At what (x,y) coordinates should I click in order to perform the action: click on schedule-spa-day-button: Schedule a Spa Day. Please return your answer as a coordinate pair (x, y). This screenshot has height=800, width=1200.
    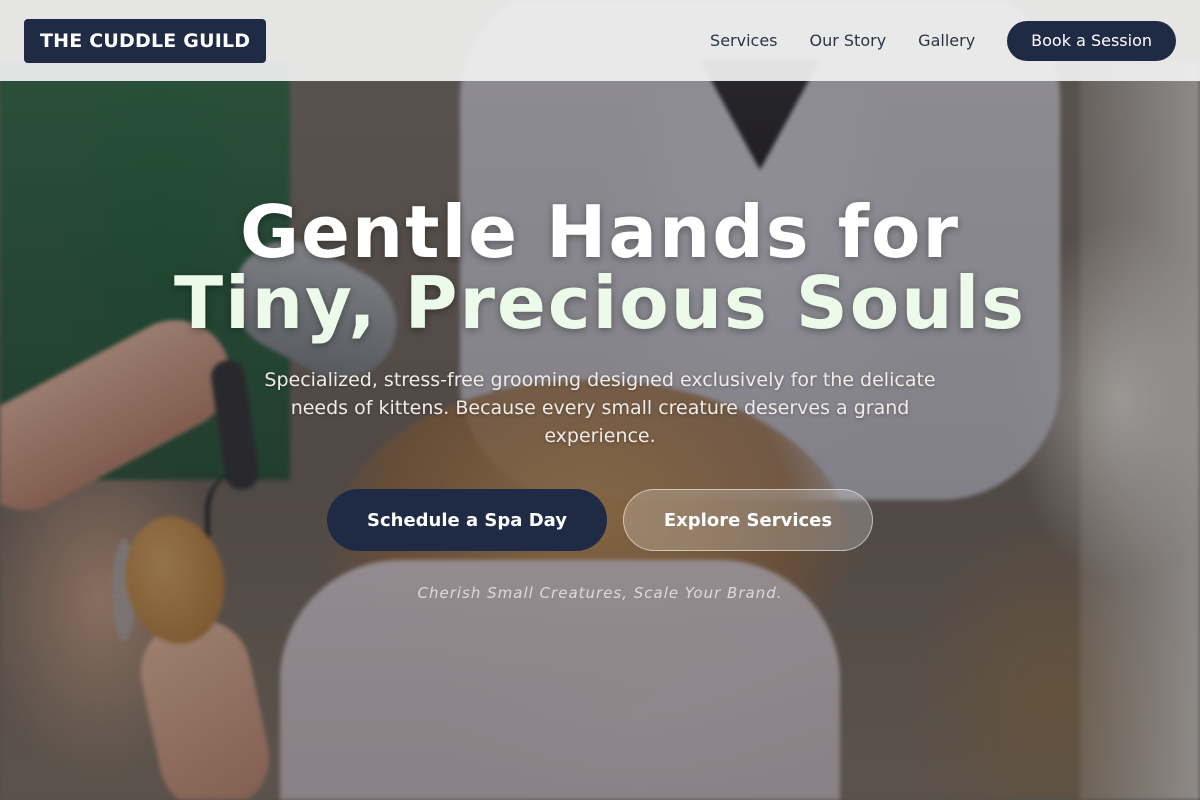
    Looking at the image, I should click on (467, 520).